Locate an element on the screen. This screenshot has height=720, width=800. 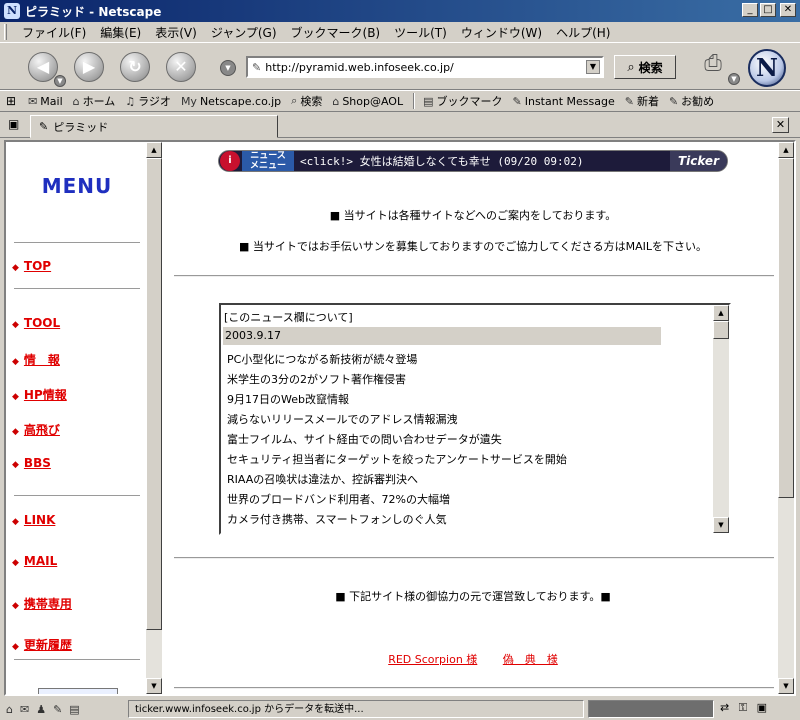
lock-icon: ▣ is located at coordinates (762, 707).